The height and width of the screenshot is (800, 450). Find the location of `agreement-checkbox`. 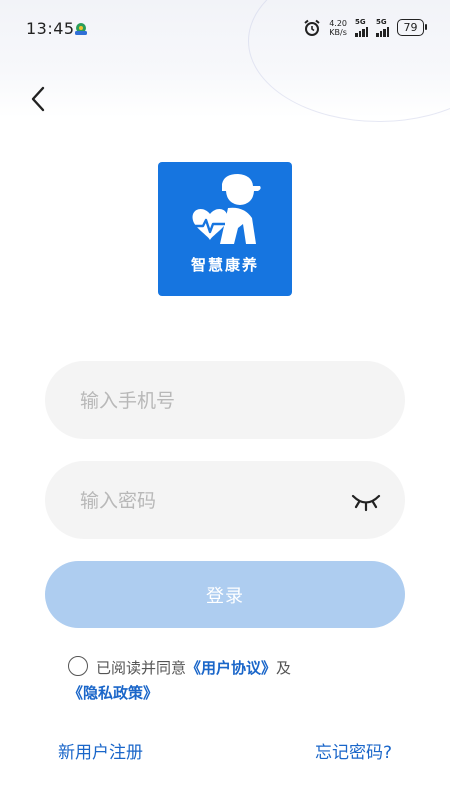

agreement-checkbox is located at coordinates (78, 666).